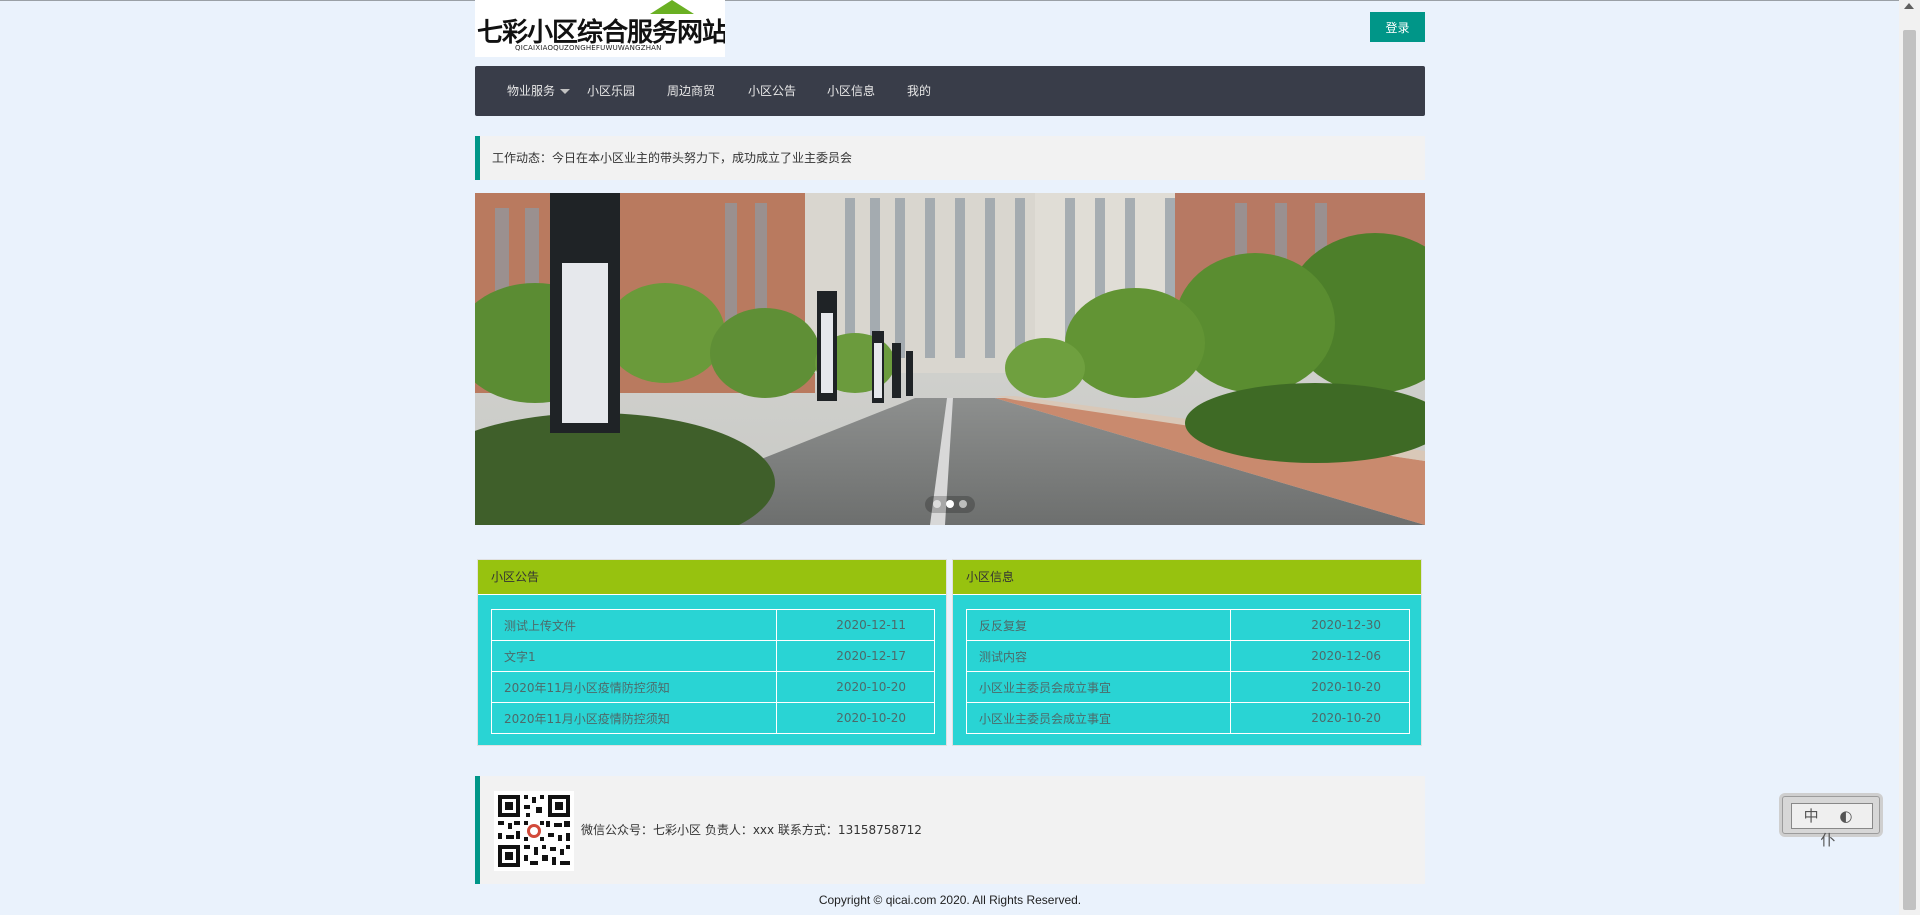  What do you see at coordinates (634, 625) in the screenshot?
I see `row-title: 测试上传文件` at bounding box center [634, 625].